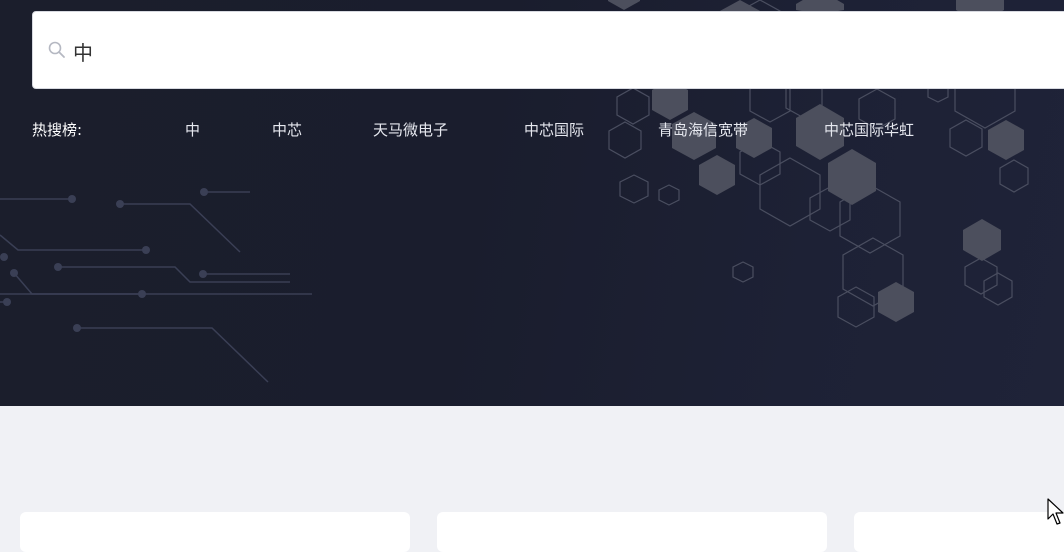 The image size is (1064, 552). I want to click on hot-search-item: 青岛海信宽带, so click(703, 129).